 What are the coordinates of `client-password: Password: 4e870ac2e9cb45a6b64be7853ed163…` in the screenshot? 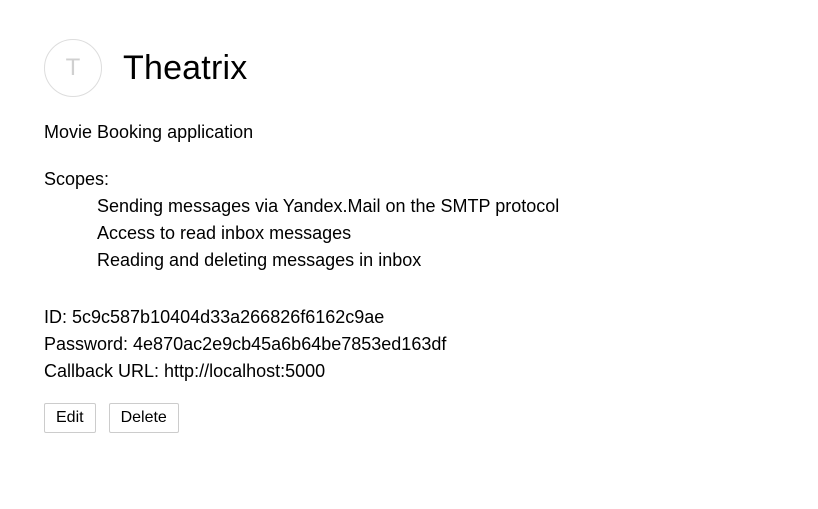 It's located at (245, 344).